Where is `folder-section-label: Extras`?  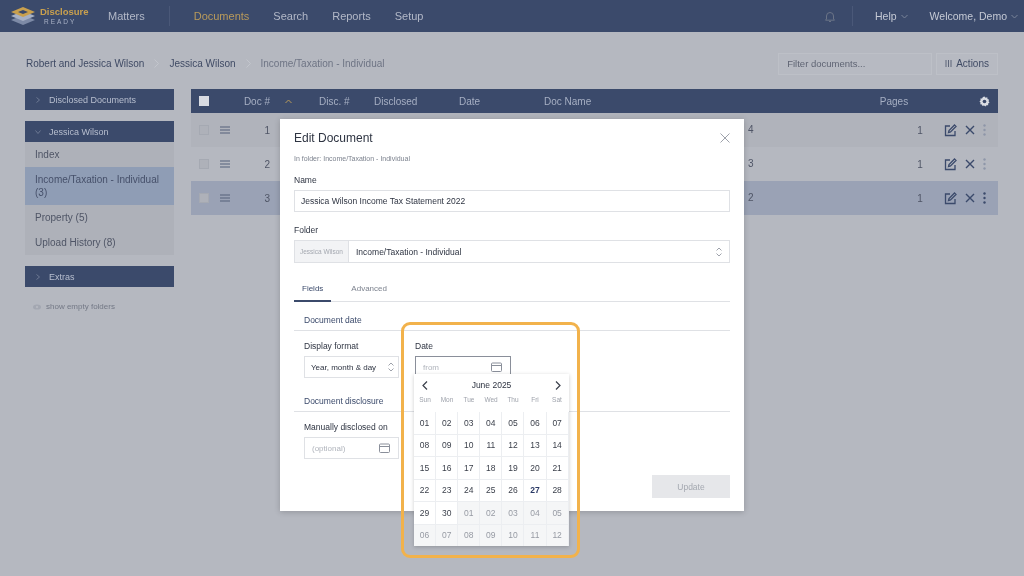
folder-section-label: Extras is located at coordinates (62, 276).